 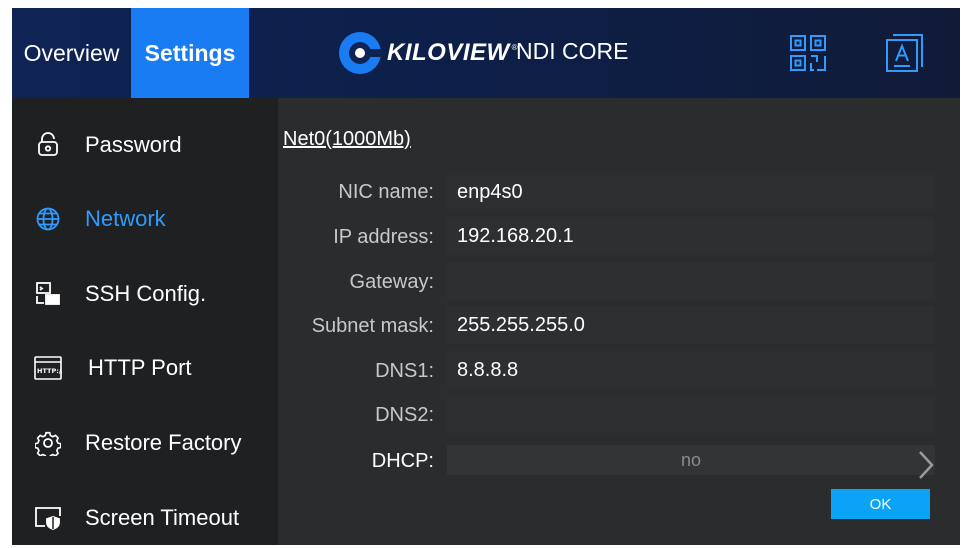 What do you see at coordinates (691, 414) in the screenshot?
I see `dns2-field` at bounding box center [691, 414].